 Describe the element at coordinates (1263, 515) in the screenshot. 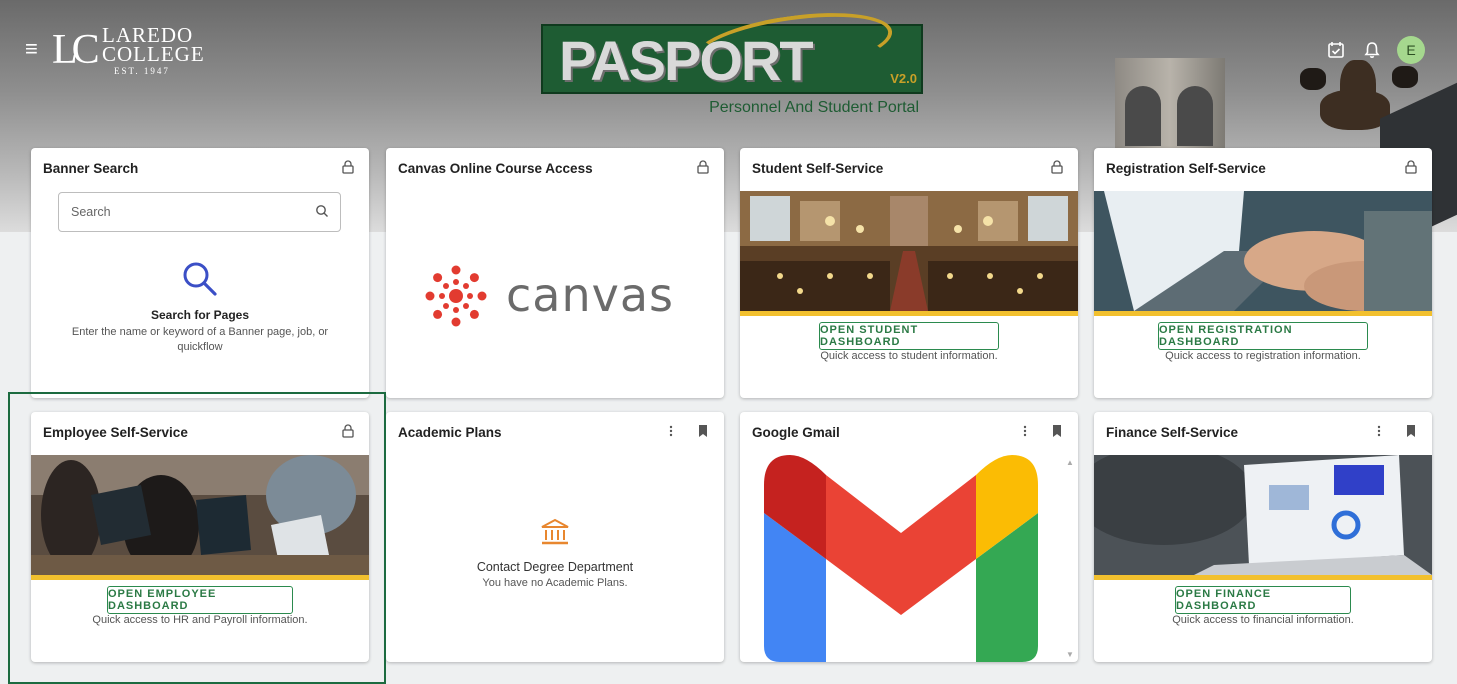

I see `finance-laptop-image` at that location.